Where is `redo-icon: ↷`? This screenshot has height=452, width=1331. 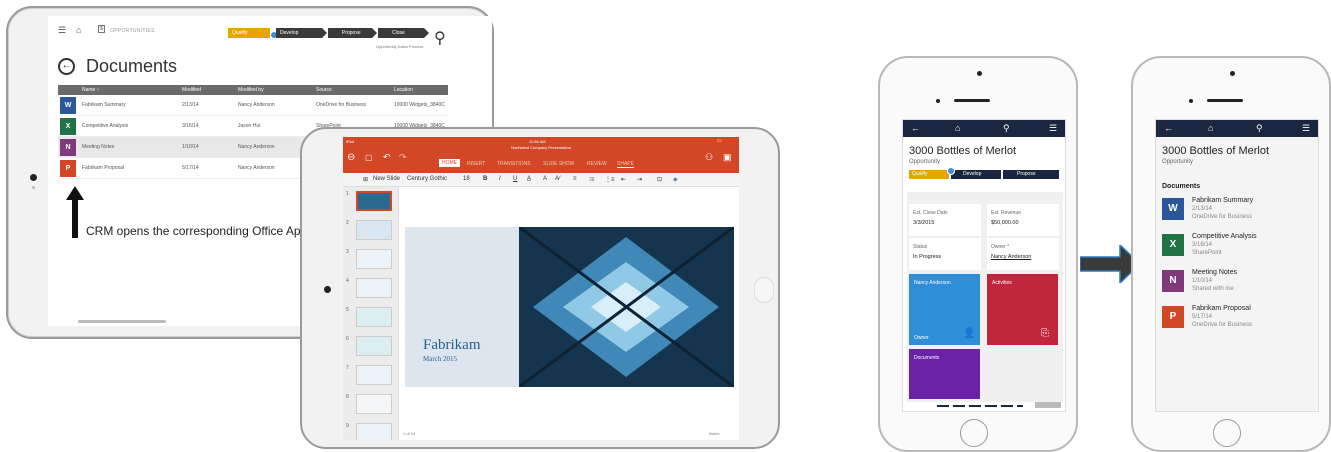
redo-icon: ↷ is located at coordinates (403, 157).